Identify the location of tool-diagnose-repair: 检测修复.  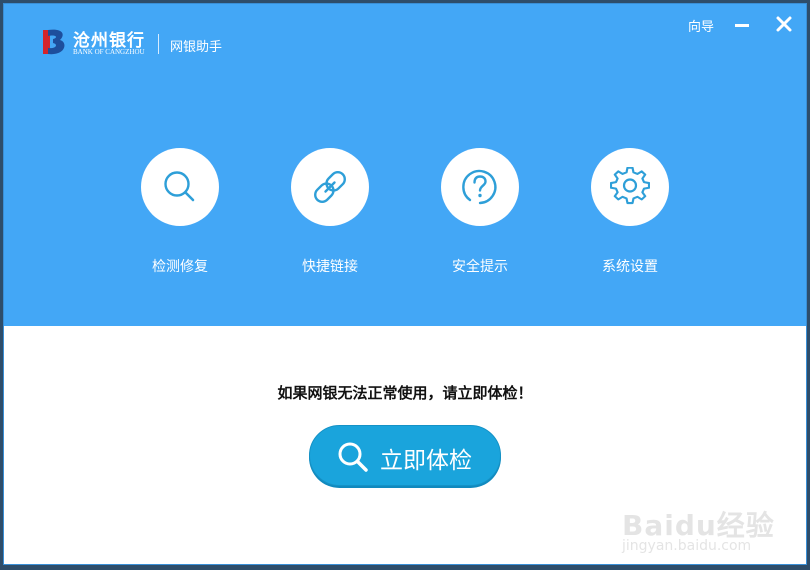
(180, 214).